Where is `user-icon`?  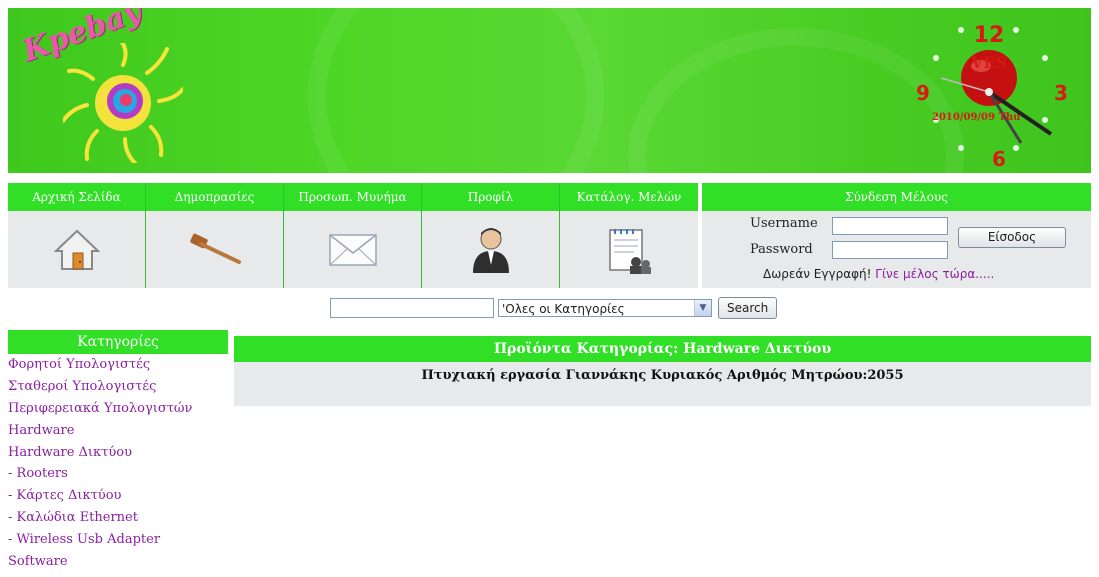 user-icon is located at coordinates (490, 250).